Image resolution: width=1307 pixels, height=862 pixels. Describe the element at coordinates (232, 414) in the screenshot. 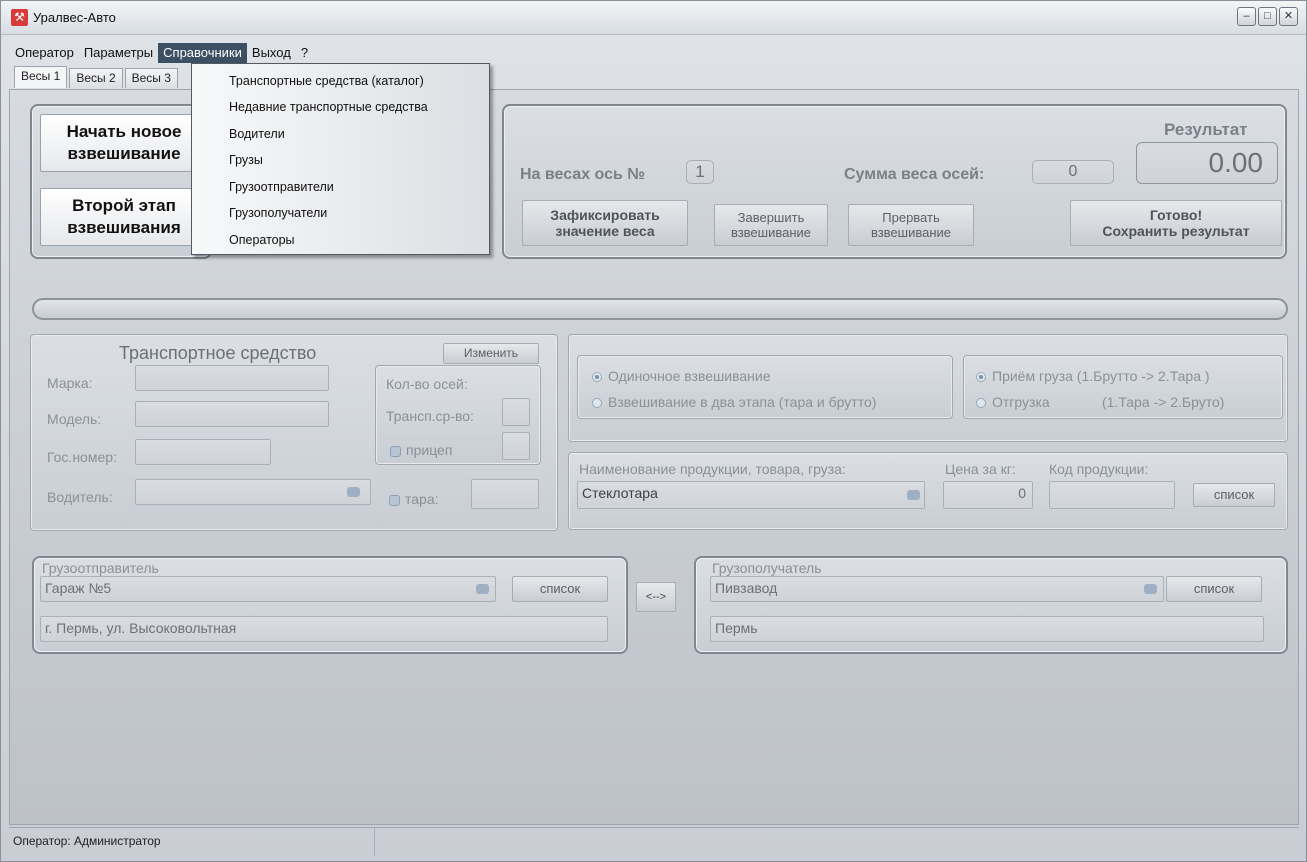

I see `model-field` at that location.